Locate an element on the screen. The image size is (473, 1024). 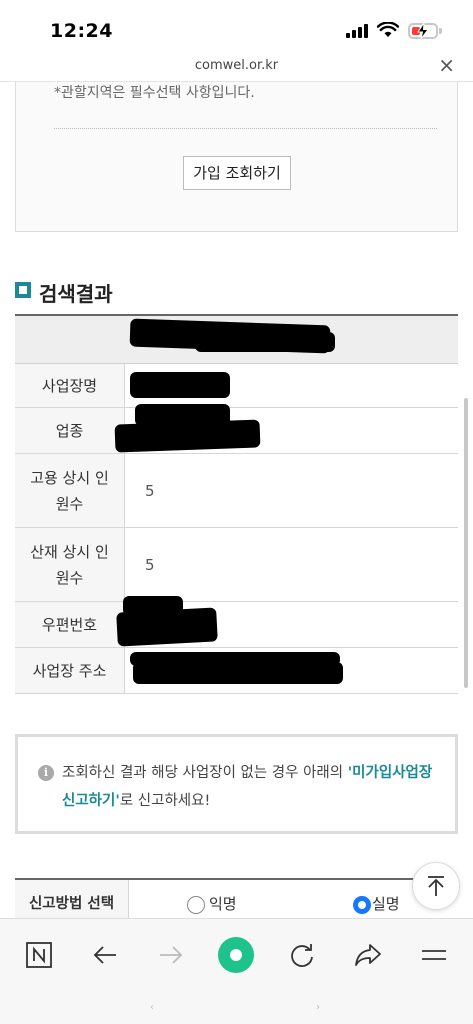
url-text: comwel.or.kr is located at coordinates (236, 65).